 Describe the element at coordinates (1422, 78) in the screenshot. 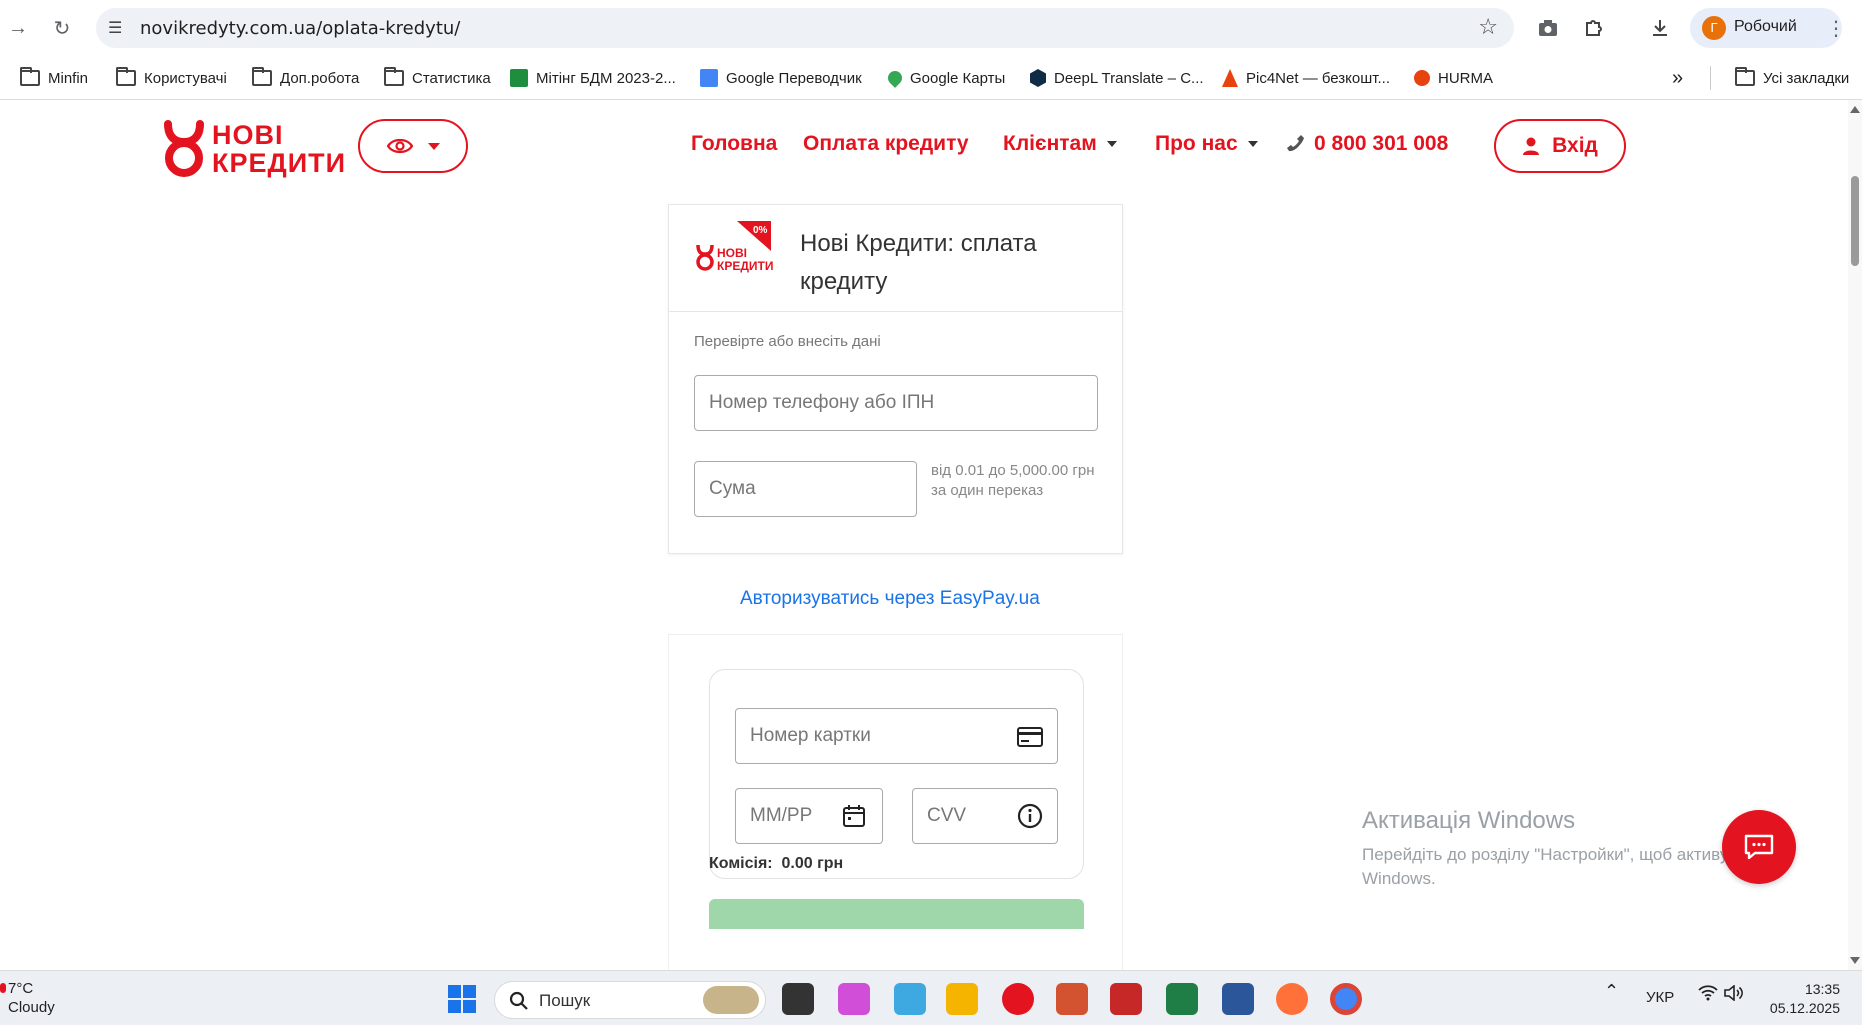

I see `hurma-icon` at that location.